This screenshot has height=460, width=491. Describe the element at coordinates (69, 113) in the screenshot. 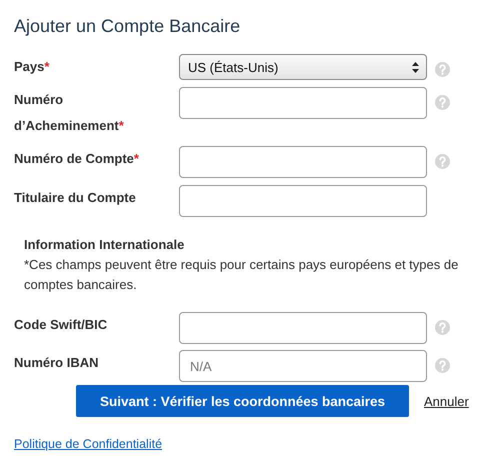

I see `field-label: Numéro d’Acheminement*` at that location.